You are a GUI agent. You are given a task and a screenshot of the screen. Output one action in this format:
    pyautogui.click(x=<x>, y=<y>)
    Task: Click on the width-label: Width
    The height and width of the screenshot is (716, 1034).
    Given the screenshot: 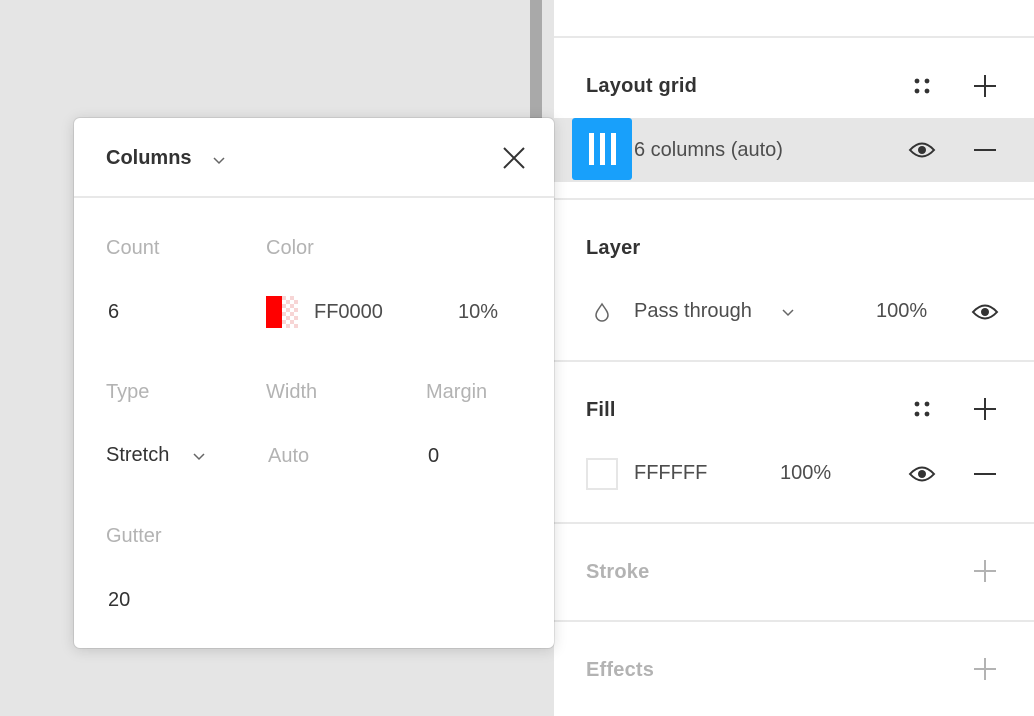 What is the action you would take?
    pyautogui.click(x=292, y=392)
    